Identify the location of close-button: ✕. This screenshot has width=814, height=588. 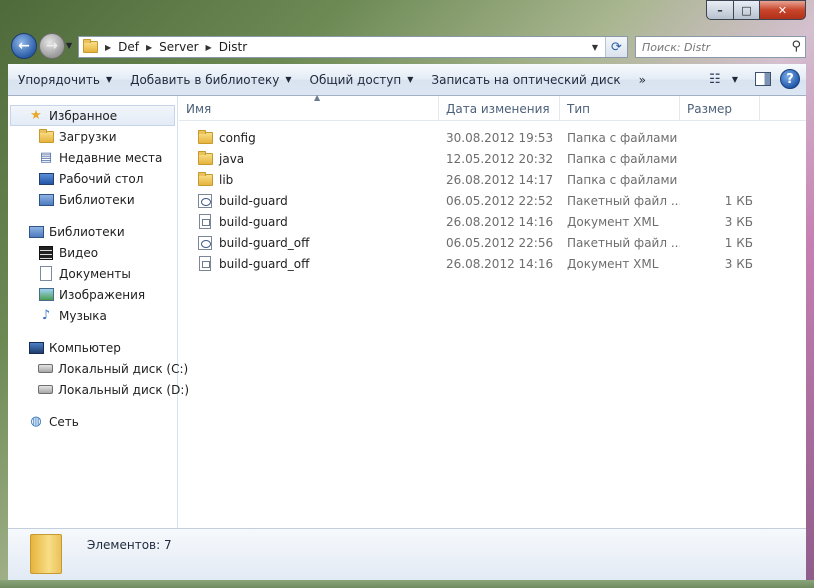
(783, 10).